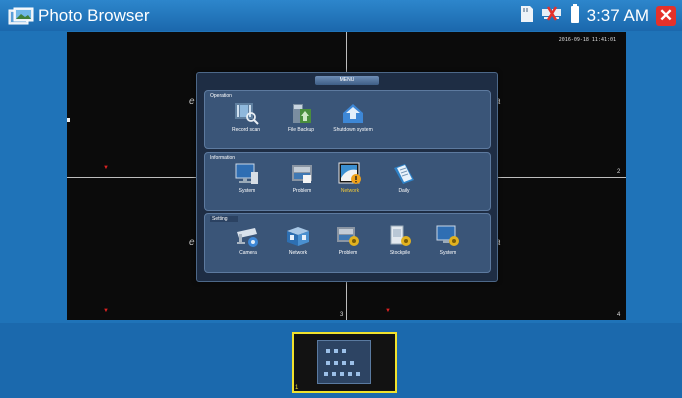  What do you see at coordinates (619, 172) in the screenshot?
I see `channel-number: 2` at bounding box center [619, 172].